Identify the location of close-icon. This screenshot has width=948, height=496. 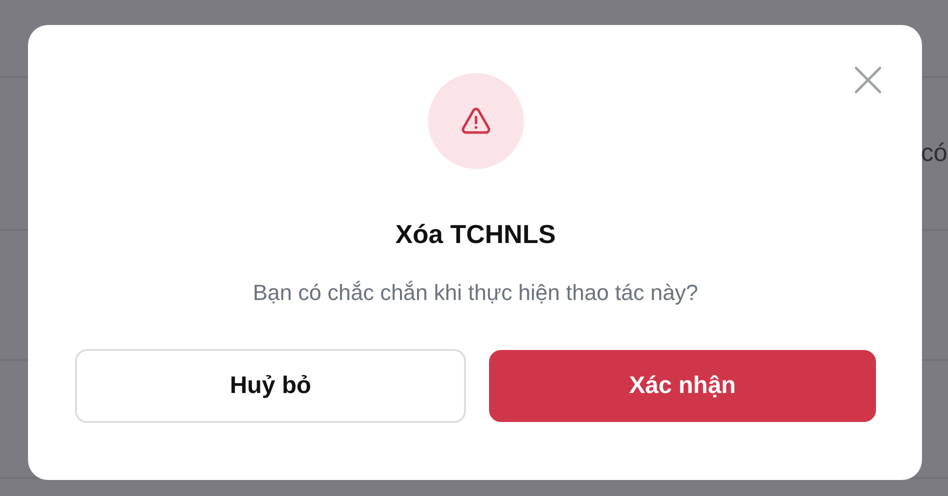
(868, 80).